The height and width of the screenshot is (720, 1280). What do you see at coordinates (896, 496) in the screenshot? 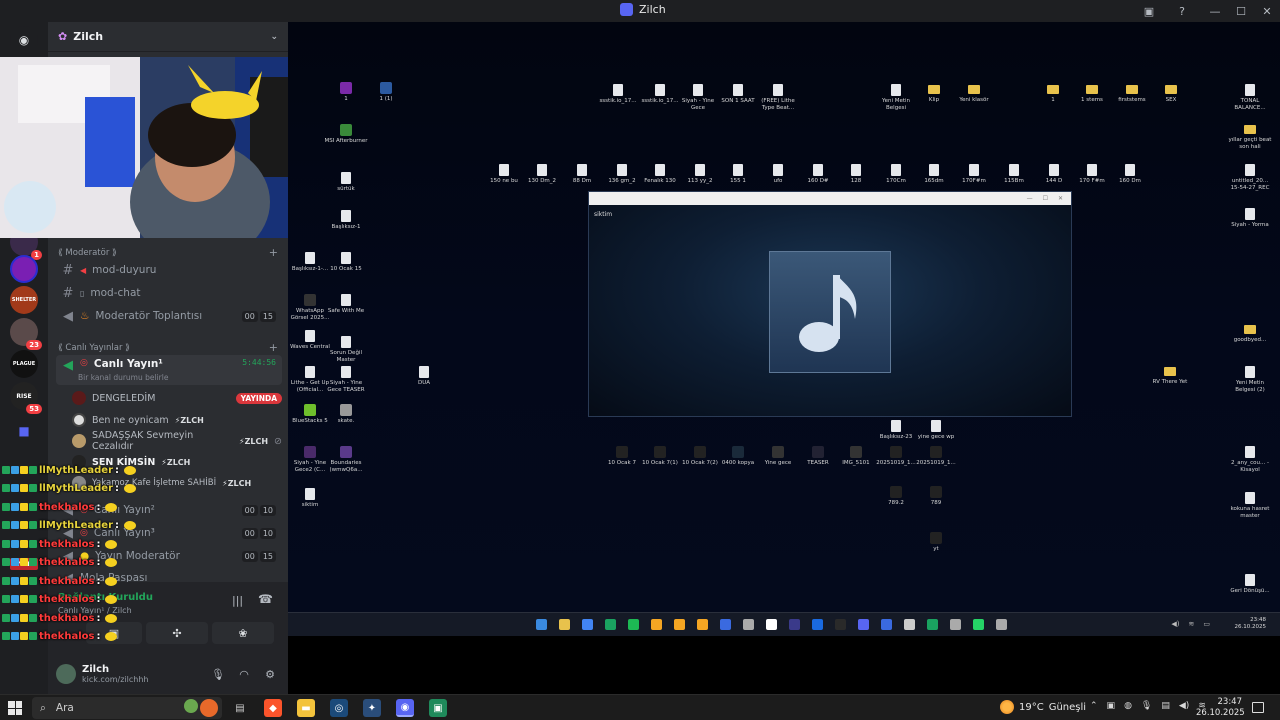
I see `desktop-icon: 789.2` at bounding box center [896, 496].